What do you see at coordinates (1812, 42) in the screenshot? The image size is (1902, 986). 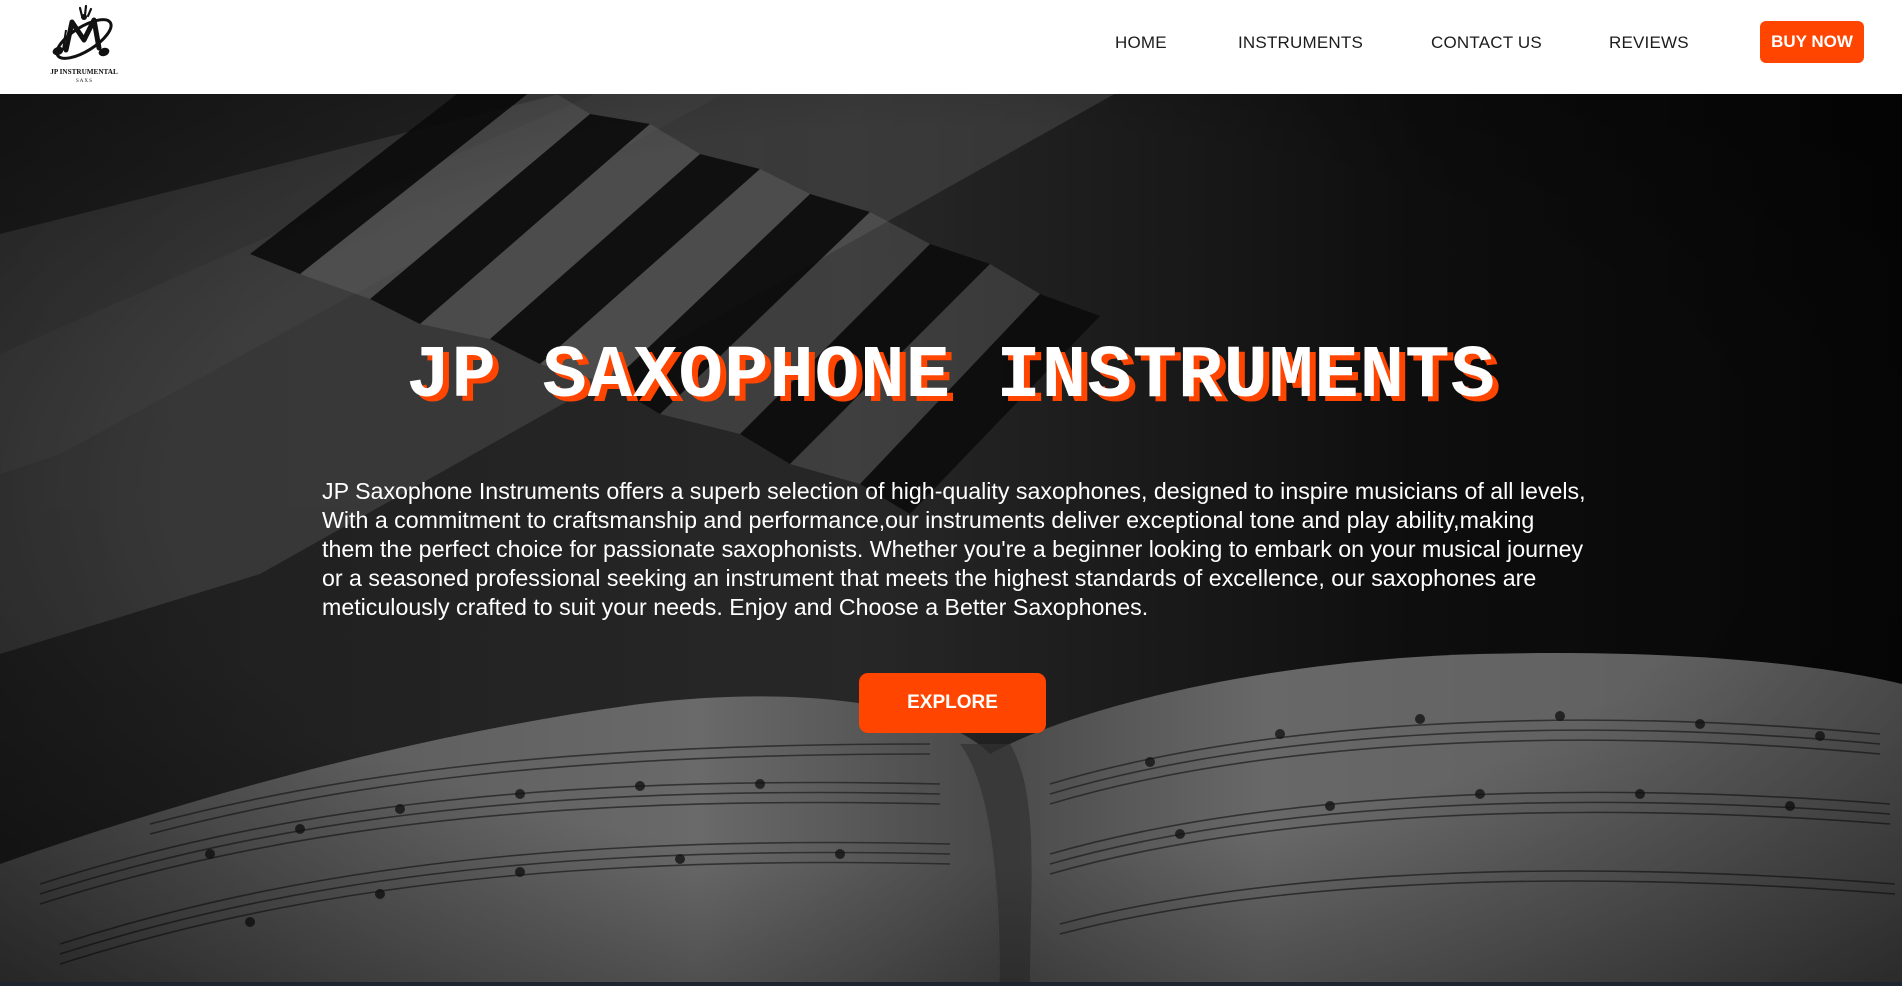 I see `buy-now-button: BUY NOW` at bounding box center [1812, 42].